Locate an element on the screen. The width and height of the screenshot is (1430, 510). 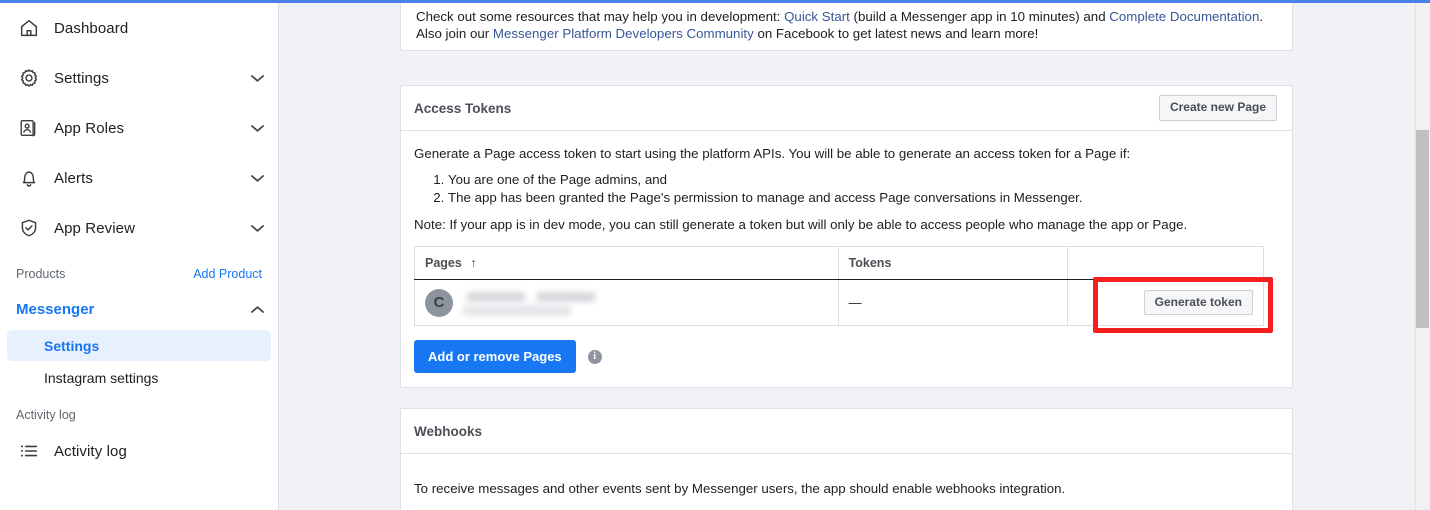
complete-documentation-link: Complete Documentation is located at coordinates (1184, 16).